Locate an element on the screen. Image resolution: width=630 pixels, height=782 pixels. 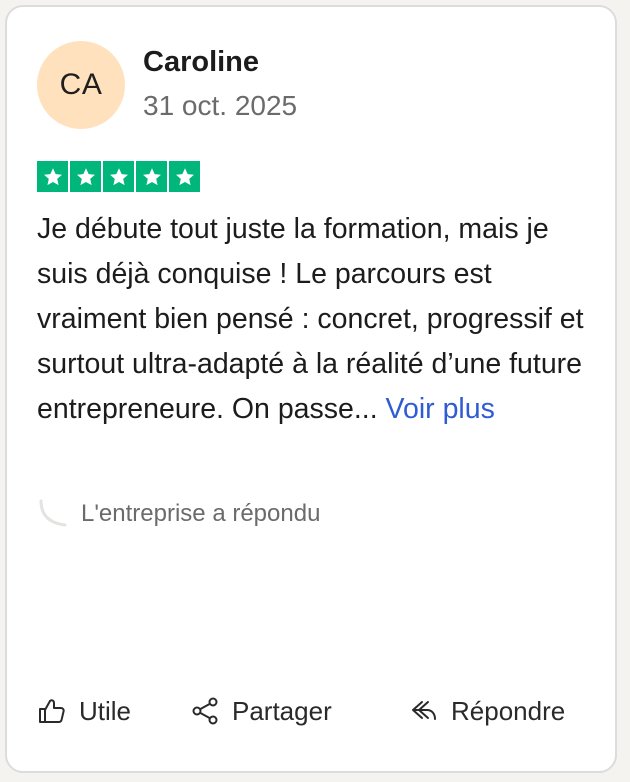
star-rating is located at coordinates (118, 176).